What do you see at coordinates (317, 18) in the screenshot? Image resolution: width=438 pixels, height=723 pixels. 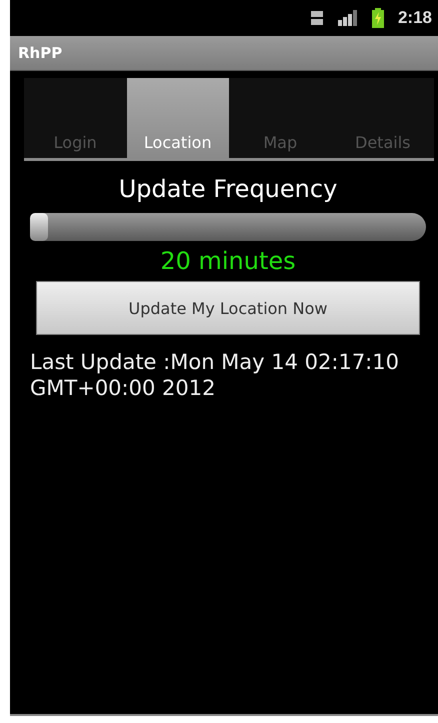 I see `network-type-icon` at bounding box center [317, 18].